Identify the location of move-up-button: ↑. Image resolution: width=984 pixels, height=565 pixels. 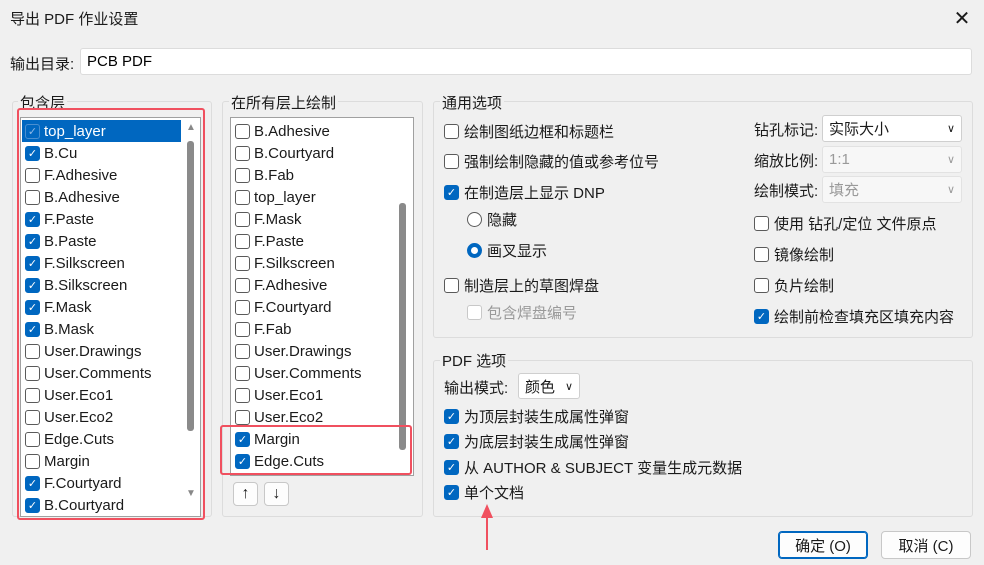
(245, 494).